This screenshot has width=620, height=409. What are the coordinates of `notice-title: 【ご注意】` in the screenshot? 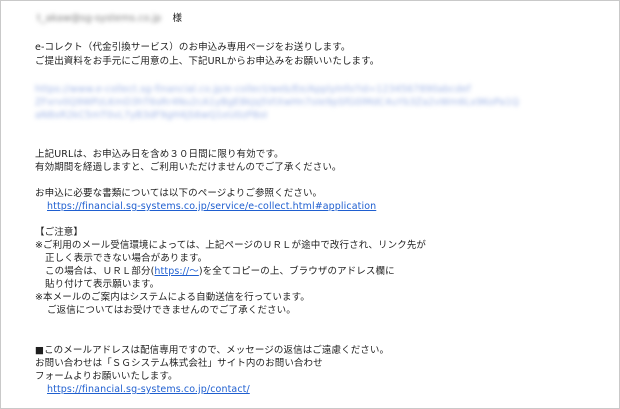 It's located at (59, 232).